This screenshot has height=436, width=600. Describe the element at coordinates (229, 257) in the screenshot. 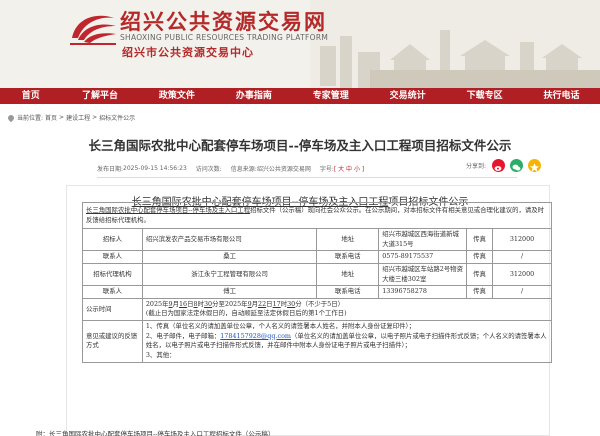

I see `tenderer-contact: 桑工` at that location.